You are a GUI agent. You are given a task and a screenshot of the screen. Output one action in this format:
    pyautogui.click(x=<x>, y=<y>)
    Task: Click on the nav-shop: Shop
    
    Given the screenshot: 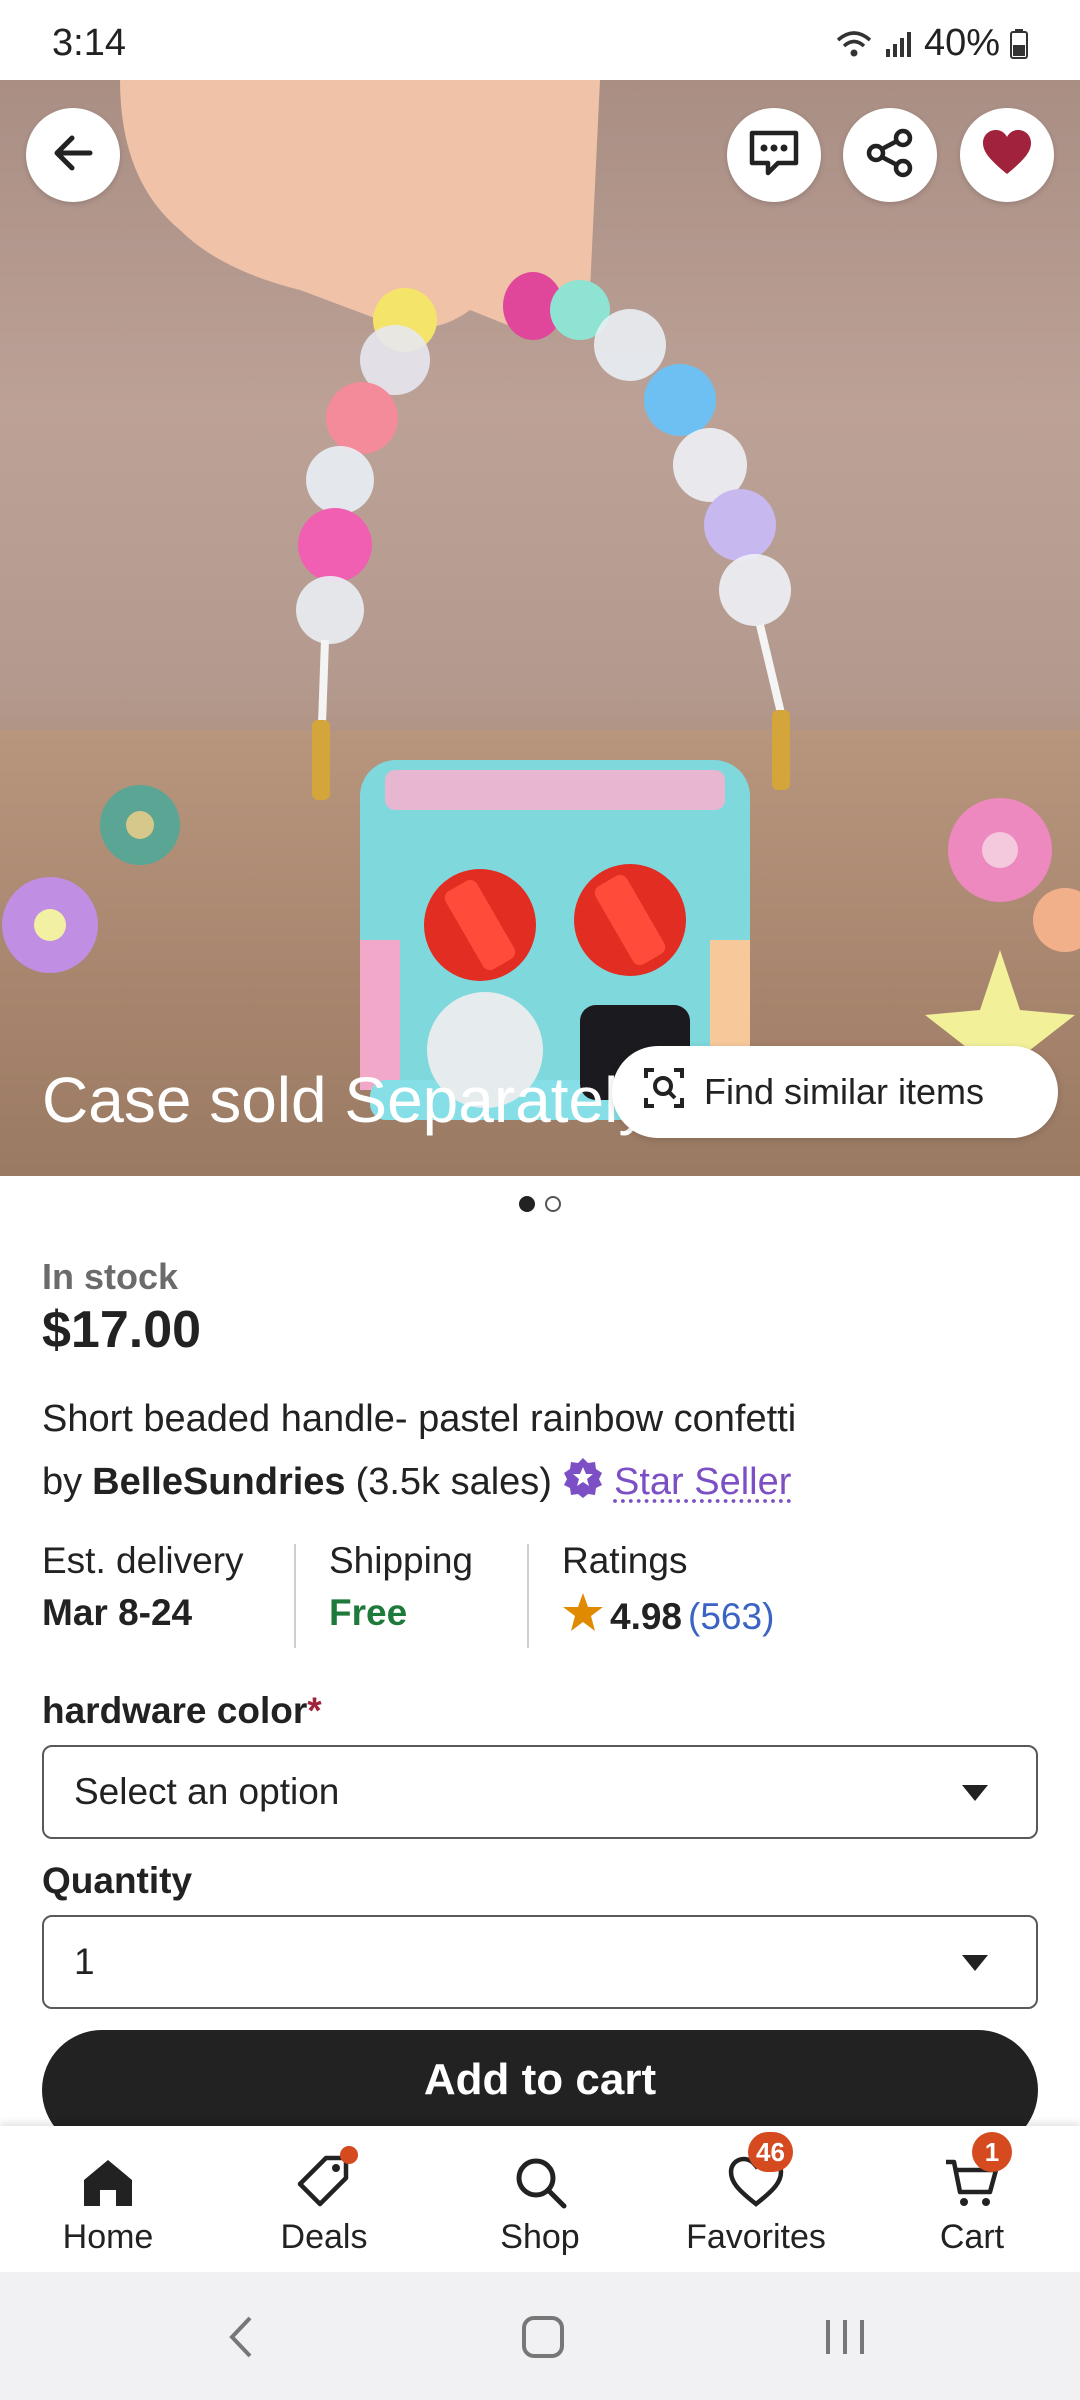 What is the action you would take?
    pyautogui.click(x=540, y=2201)
    